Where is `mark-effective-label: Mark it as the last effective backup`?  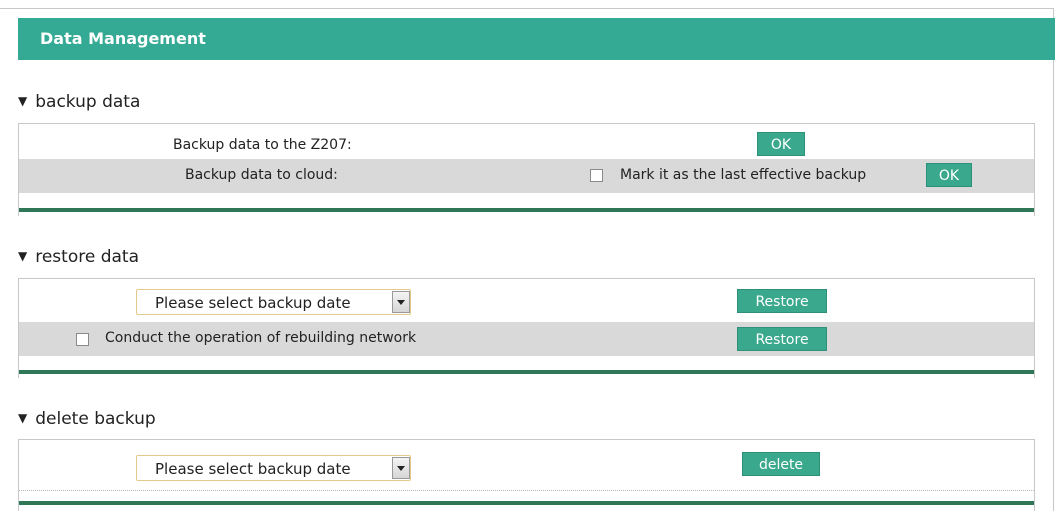 mark-effective-label: Mark it as the last effective backup is located at coordinates (743, 175).